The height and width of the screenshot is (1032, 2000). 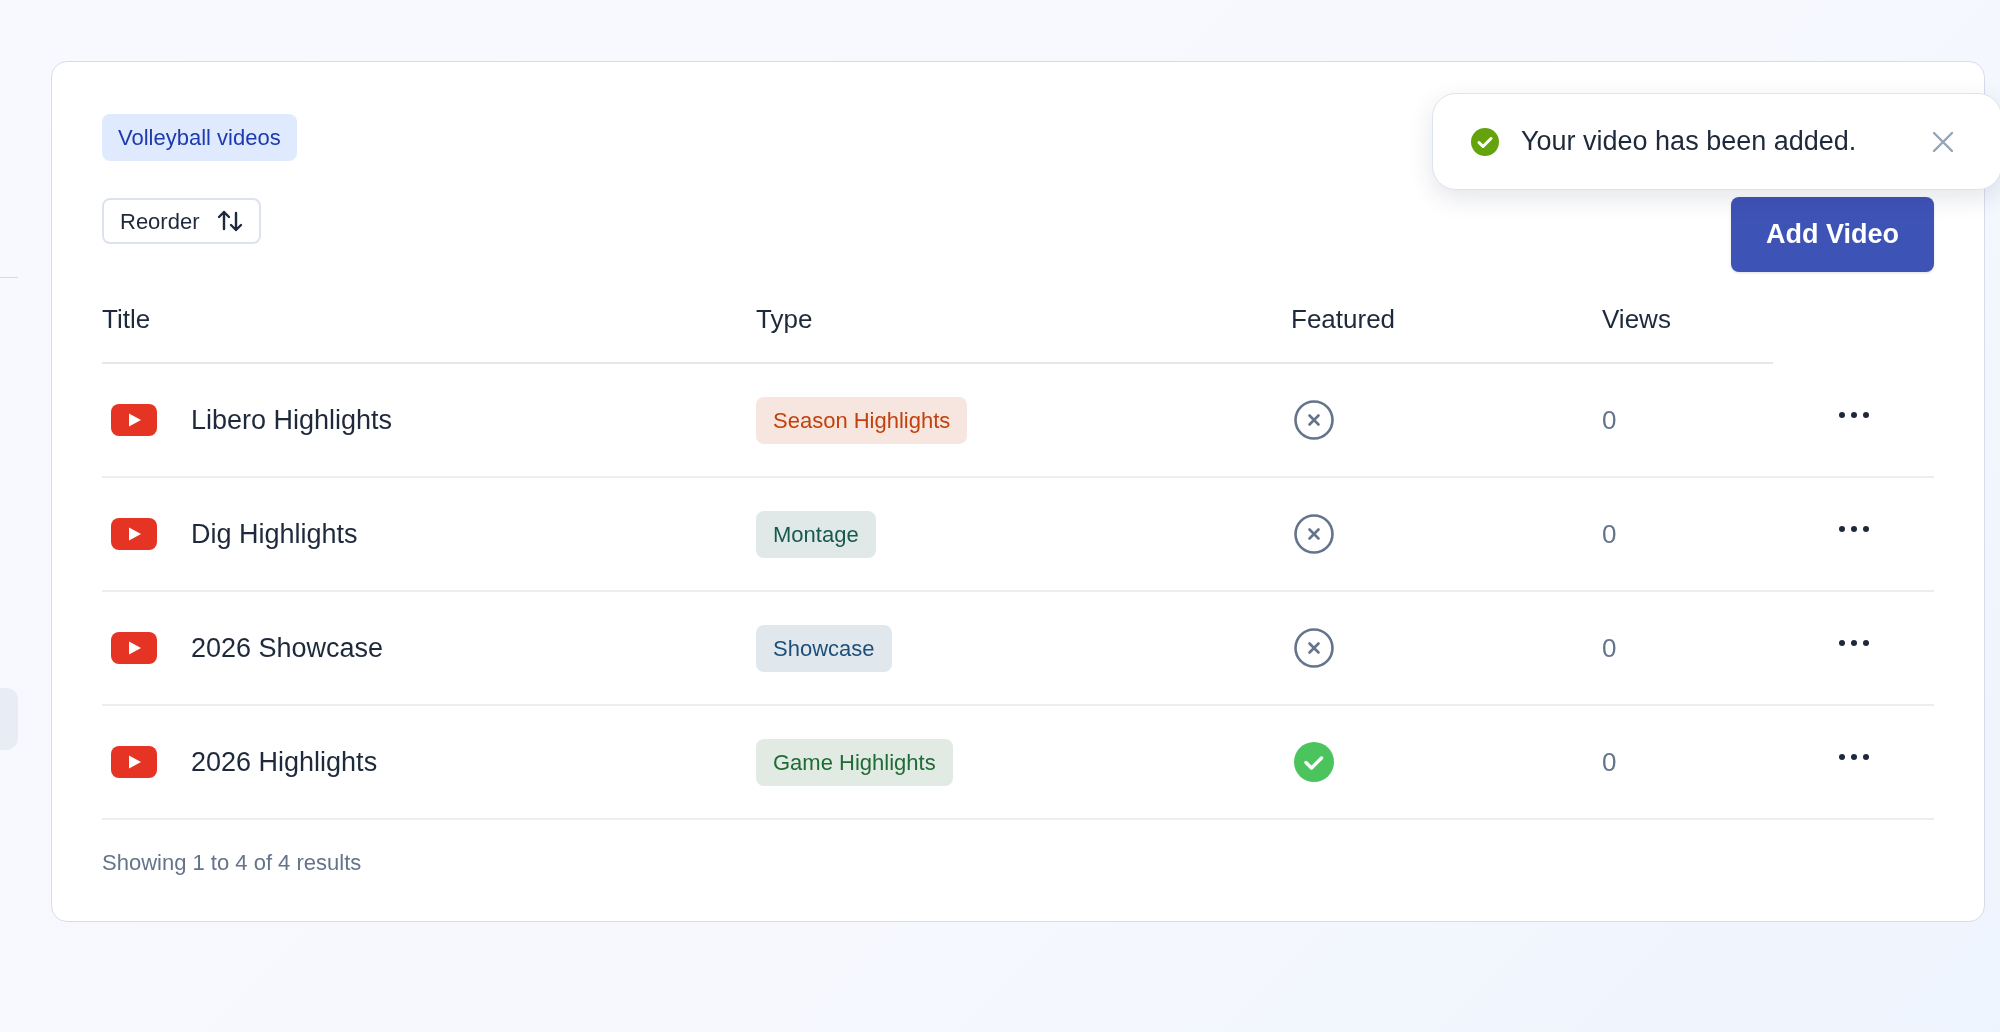 What do you see at coordinates (862, 420) in the screenshot?
I see `type-tag: Season Highlights` at bounding box center [862, 420].